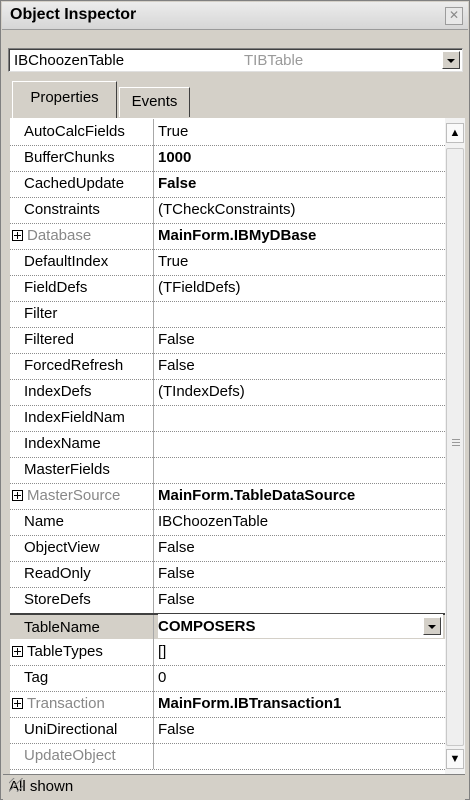  What do you see at coordinates (301, 236) in the screenshot?
I see `property-value: MainForm.IBMyDBase` at bounding box center [301, 236].